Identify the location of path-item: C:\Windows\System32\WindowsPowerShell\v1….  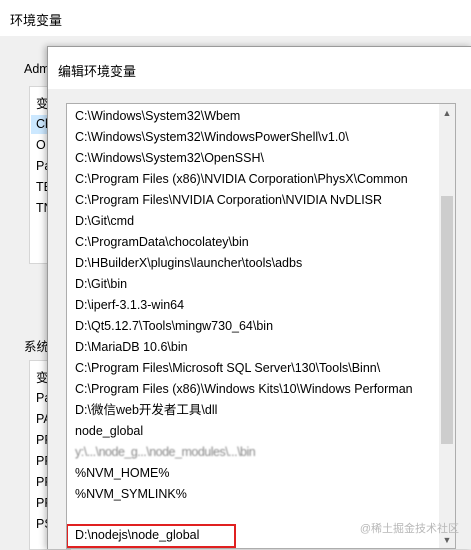
(253, 137).